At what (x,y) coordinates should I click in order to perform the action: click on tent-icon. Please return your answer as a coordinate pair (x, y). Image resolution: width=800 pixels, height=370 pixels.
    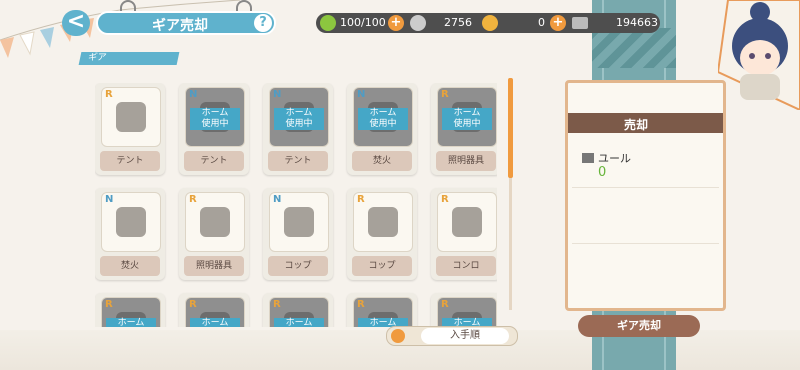
    Looking at the image, I should click on (131, 117).